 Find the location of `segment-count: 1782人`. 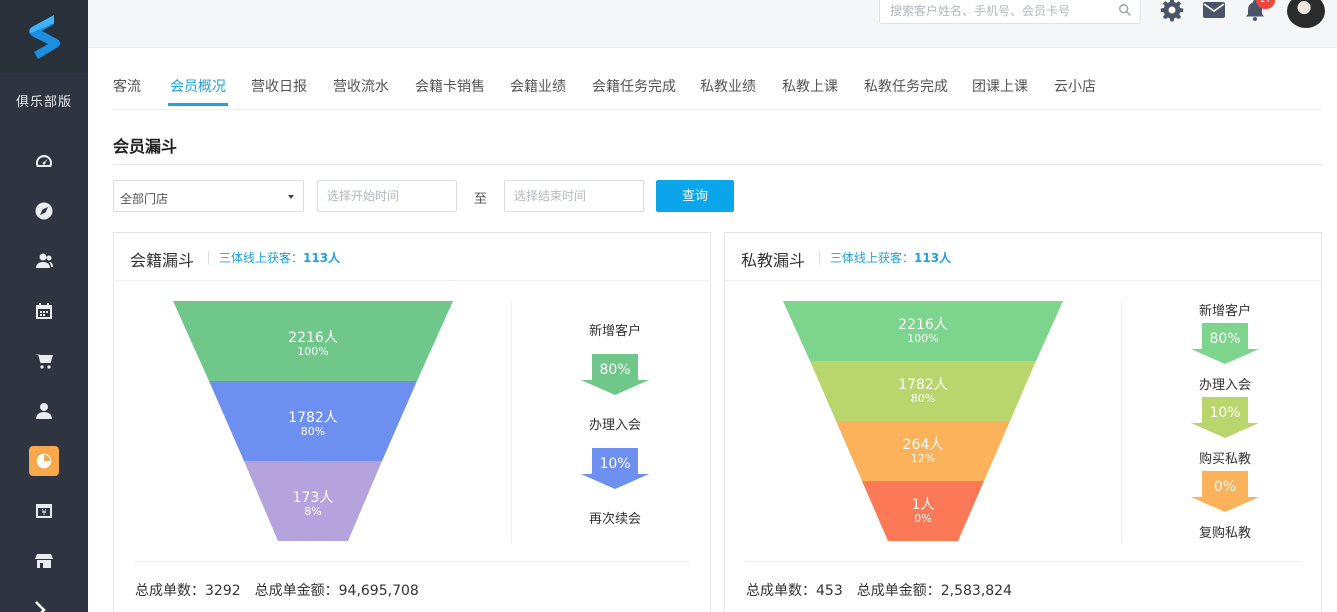

segment-count: 1782人 is located at coordinates (313, 418).